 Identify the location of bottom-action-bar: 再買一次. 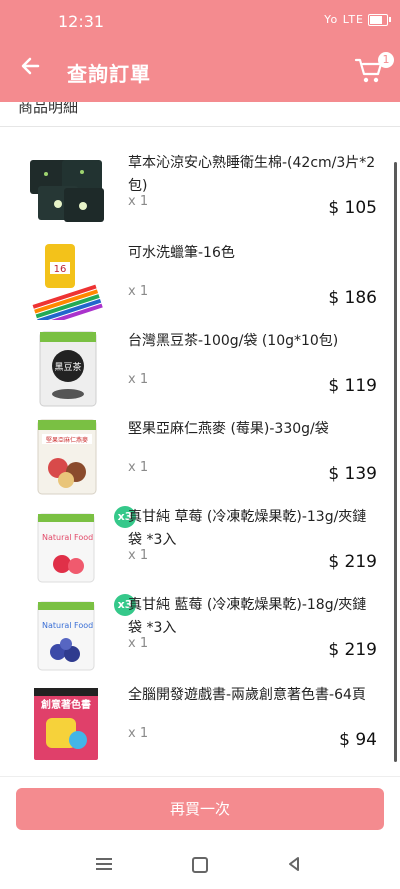
(200, 808).